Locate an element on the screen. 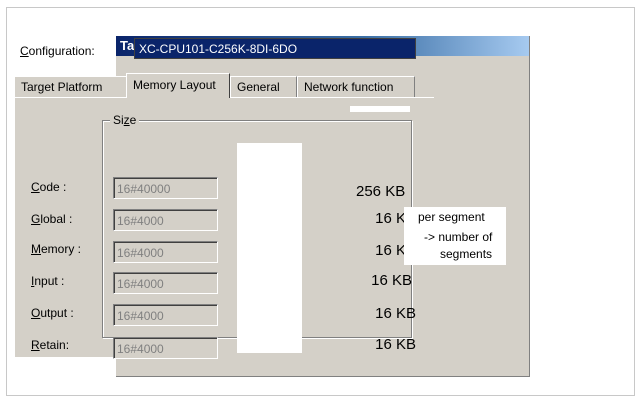  configuration-label-accesskey: C is located at coordinates (24, 51).